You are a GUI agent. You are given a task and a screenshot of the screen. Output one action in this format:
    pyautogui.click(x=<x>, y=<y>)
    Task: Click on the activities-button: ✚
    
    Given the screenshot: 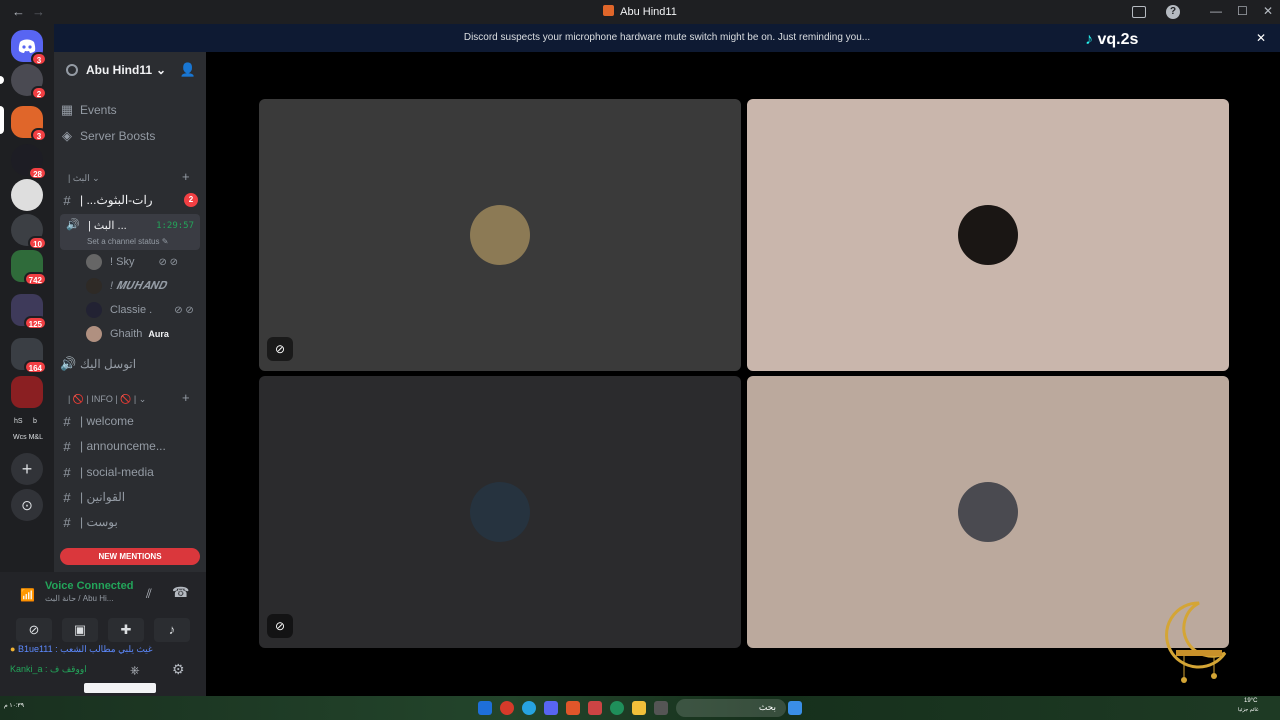 What is the action you would take?
    pyautogui.click(x=126, y=630)
    